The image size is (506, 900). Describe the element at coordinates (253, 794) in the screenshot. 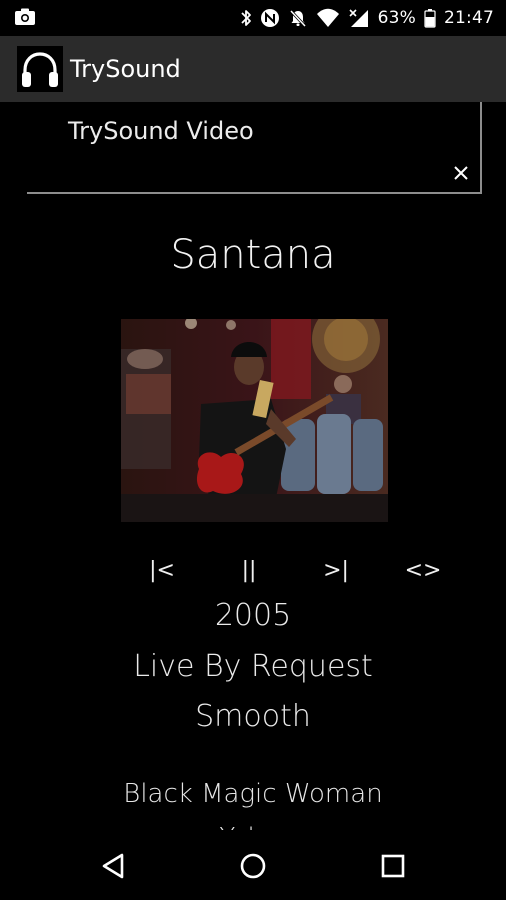

I see `list-item: Black Magic Woman` at that location.